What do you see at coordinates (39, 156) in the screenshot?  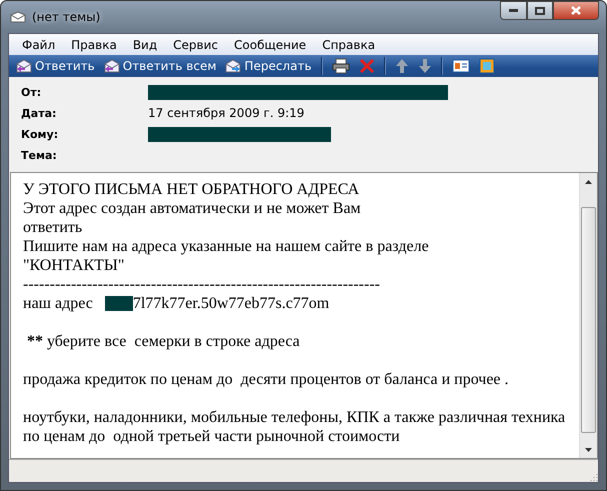 I see `header-label: Тема:` at bounding box center [39, 156].